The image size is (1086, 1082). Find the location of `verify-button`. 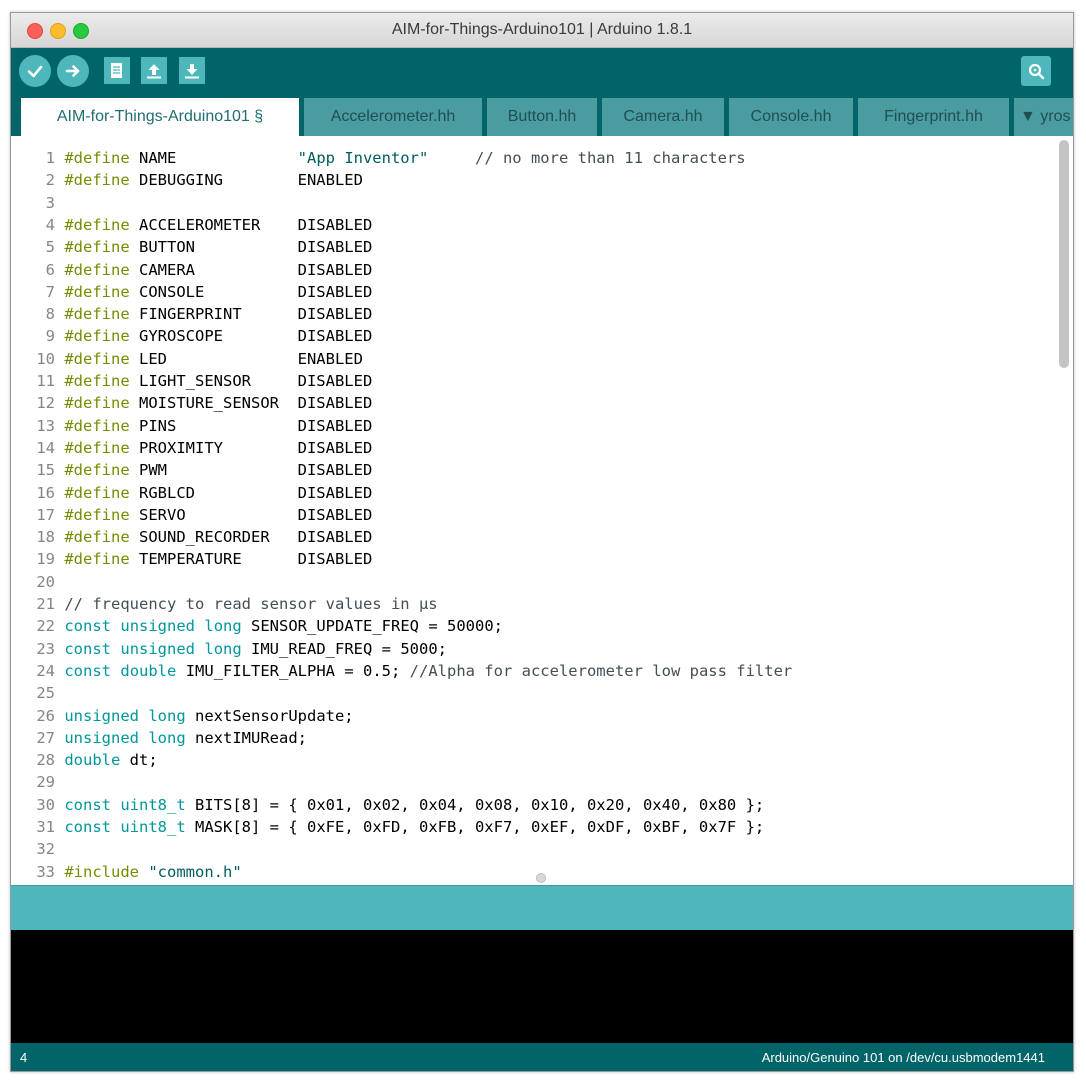

verify-button is located at coordinates (35, 71).